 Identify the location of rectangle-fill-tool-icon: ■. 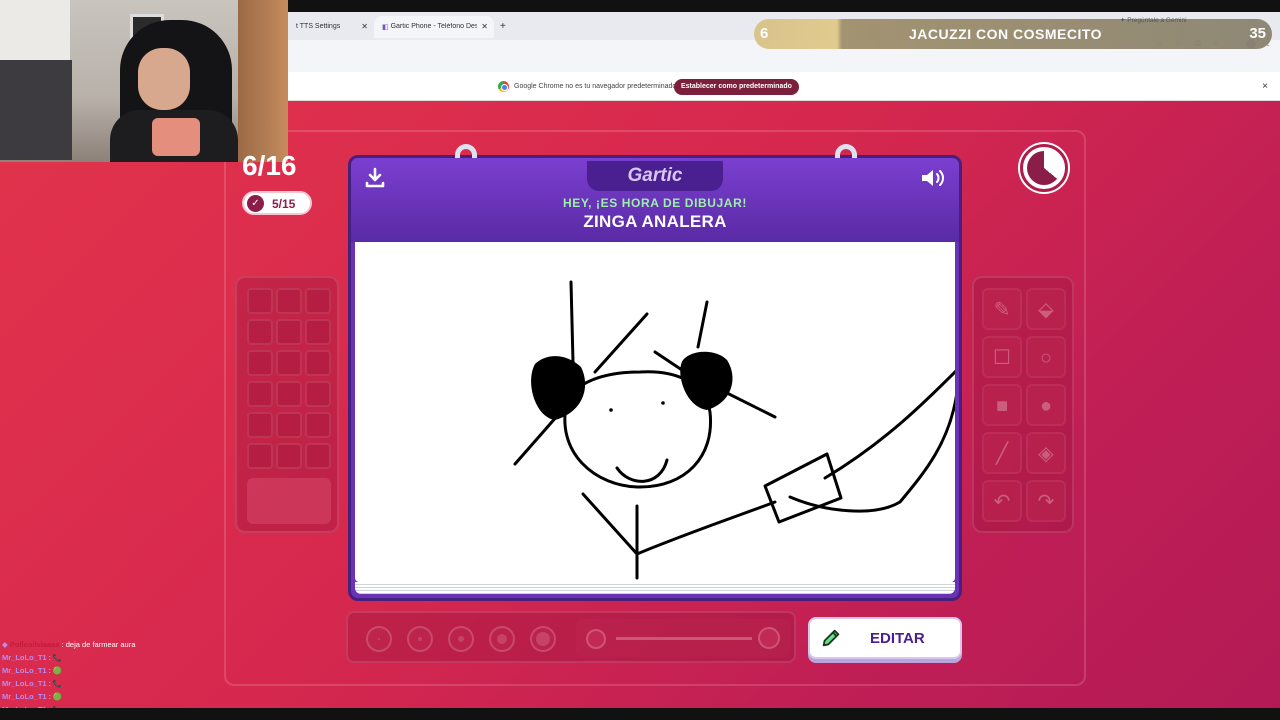
(1002, 405).